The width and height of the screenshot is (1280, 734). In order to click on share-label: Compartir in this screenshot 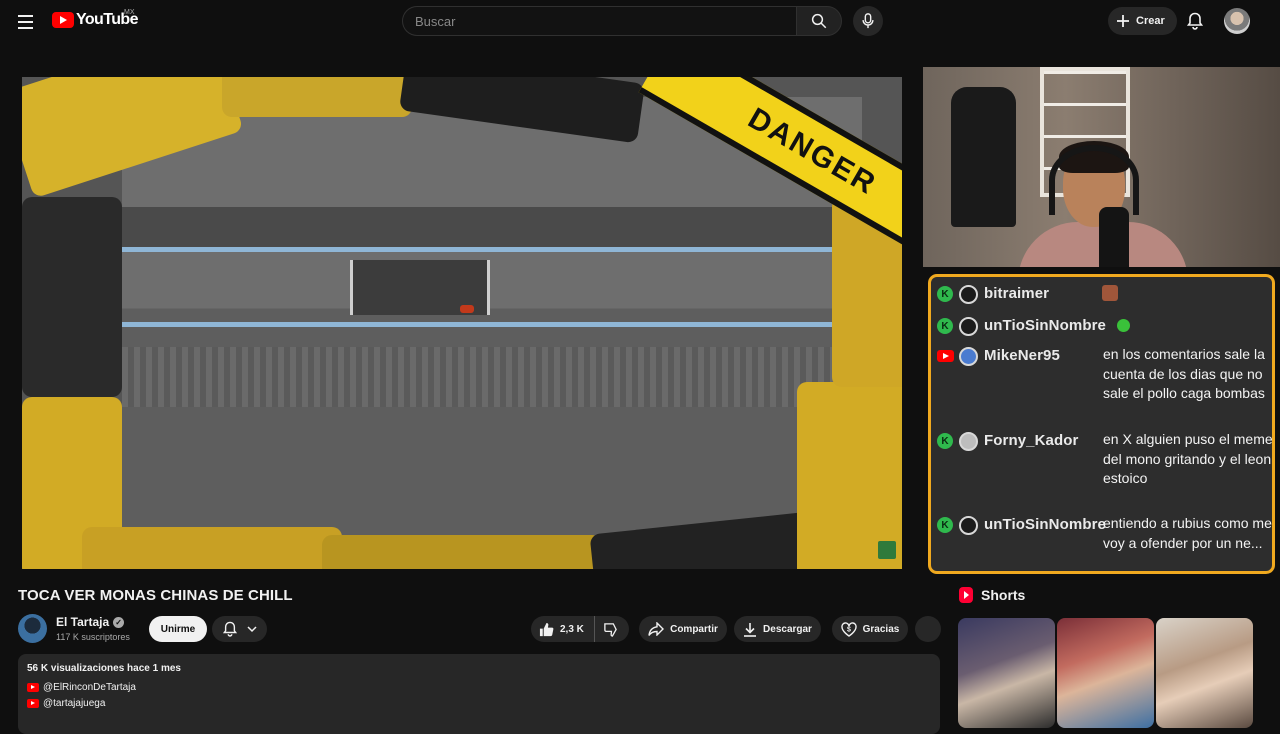, I will do `click(694, 629)`.